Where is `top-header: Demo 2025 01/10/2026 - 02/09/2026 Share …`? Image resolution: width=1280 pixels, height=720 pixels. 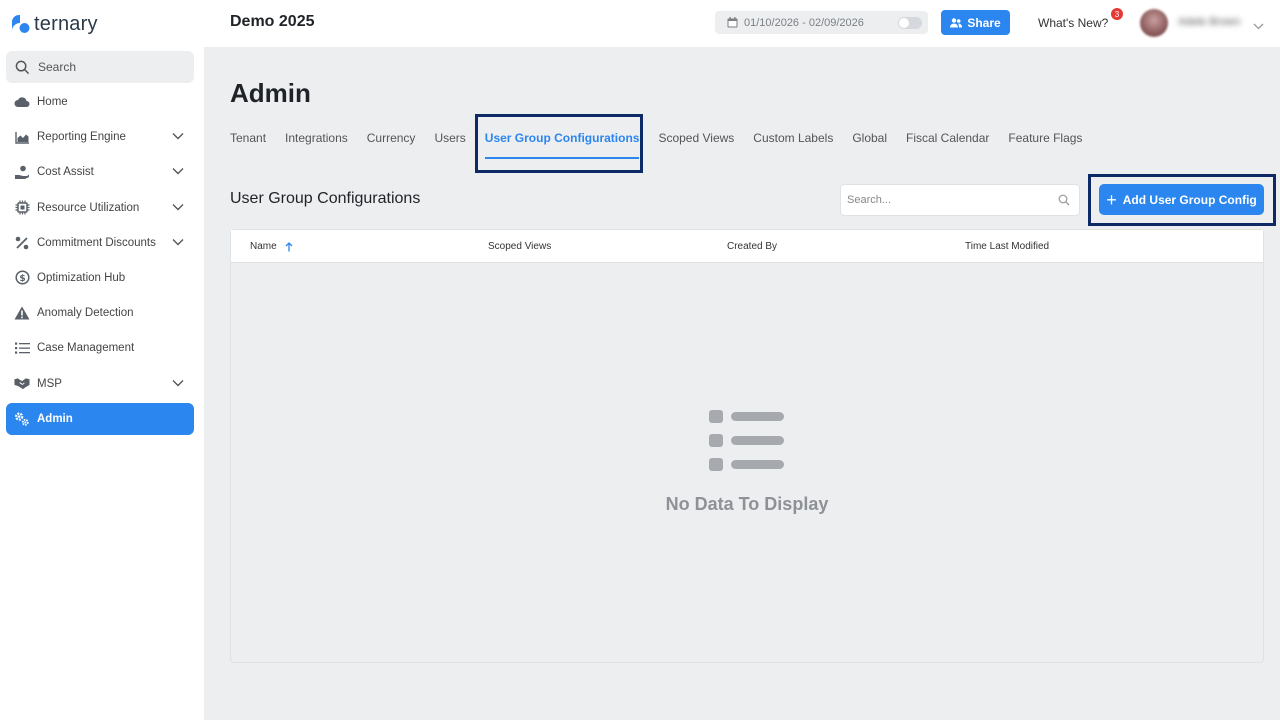 top-header: Demo 2025 01/10/2026 - 02/09/2026 Share … is located at coordinates (742, 23).